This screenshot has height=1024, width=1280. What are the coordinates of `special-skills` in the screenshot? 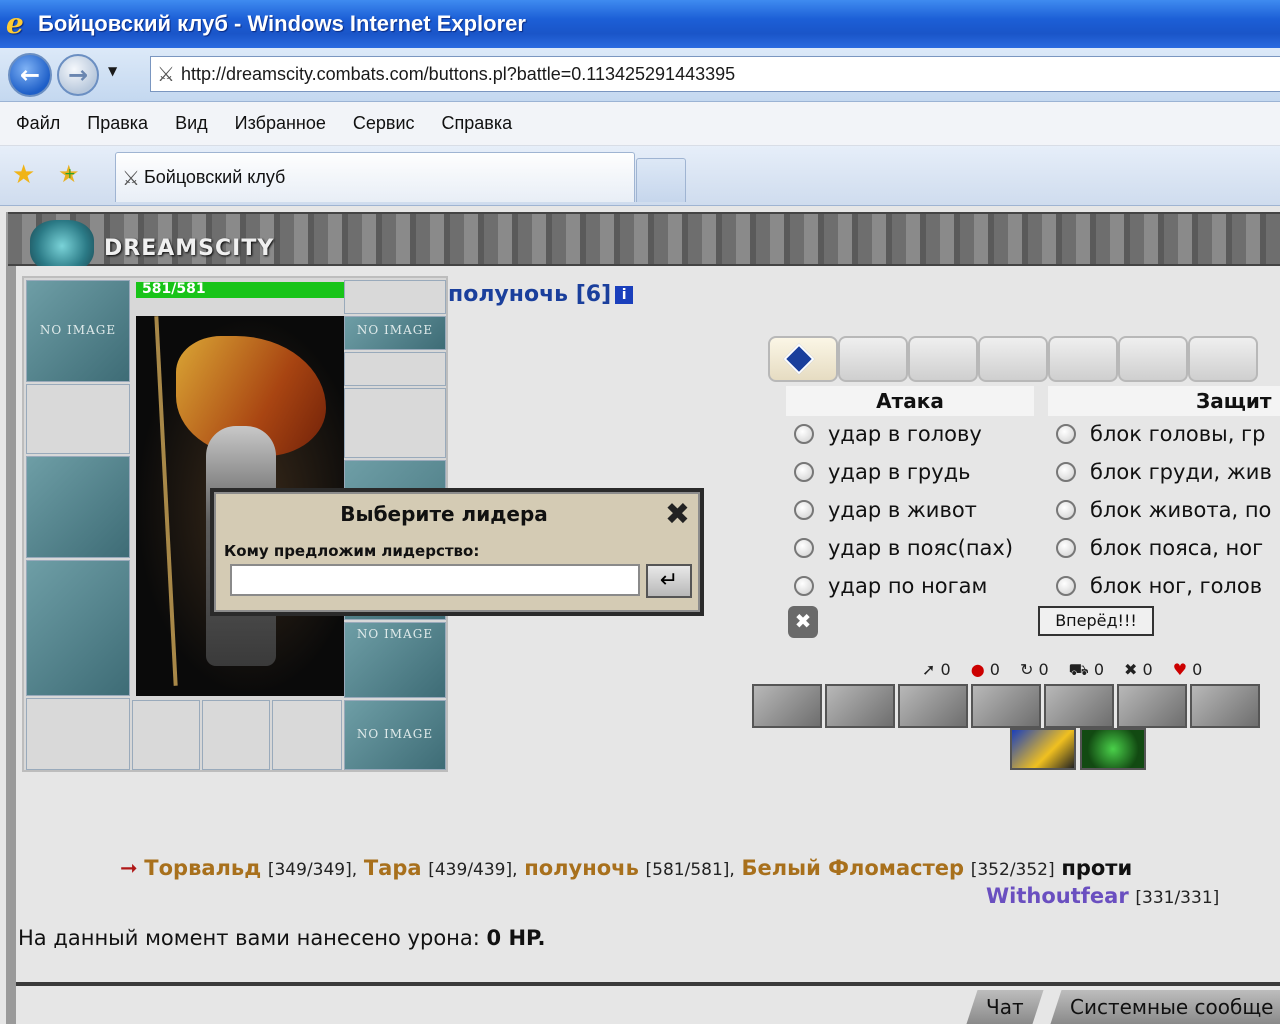 It's located at (1080, 749).